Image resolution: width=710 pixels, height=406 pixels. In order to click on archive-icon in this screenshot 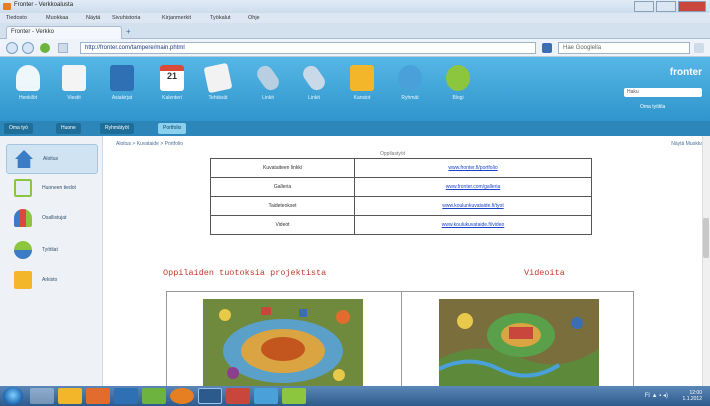, I will do `click(23, 280)`.